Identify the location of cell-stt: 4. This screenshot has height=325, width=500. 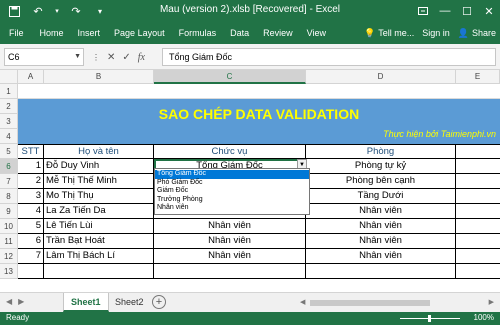
(31, 211).